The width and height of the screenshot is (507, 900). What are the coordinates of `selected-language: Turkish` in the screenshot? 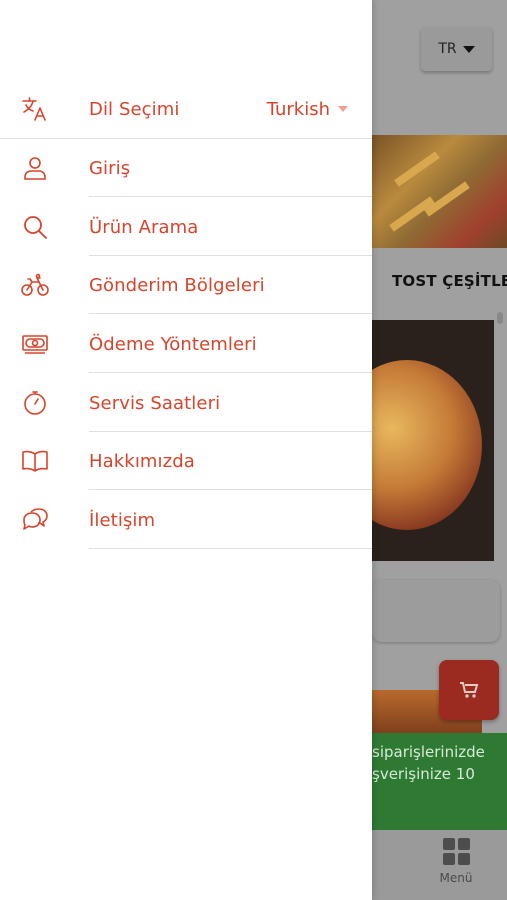 It's located at (298, 109).